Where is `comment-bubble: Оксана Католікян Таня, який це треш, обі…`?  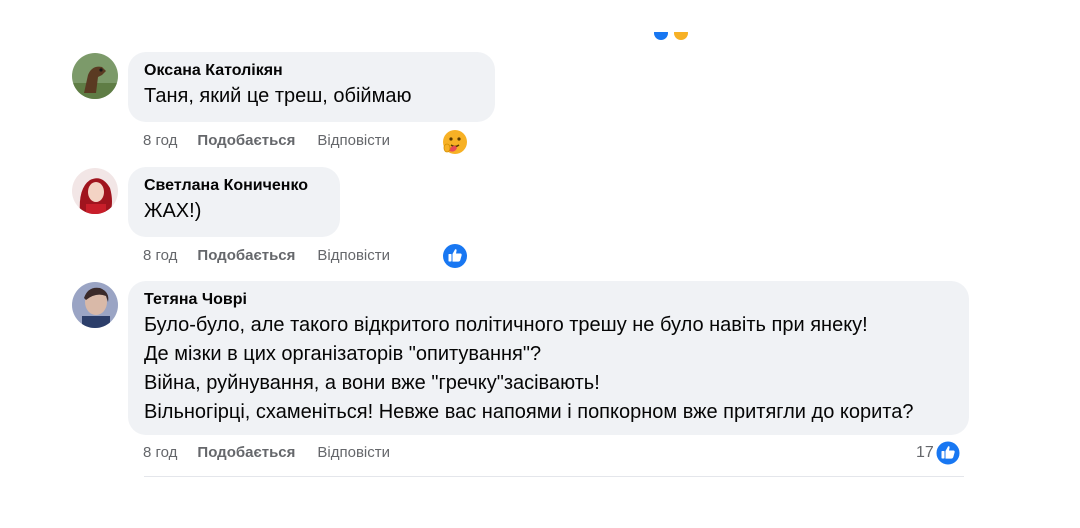
comment-bubble: Оксана Католікян Таня, який це треш, обі… is located at coordinates (311, 87).